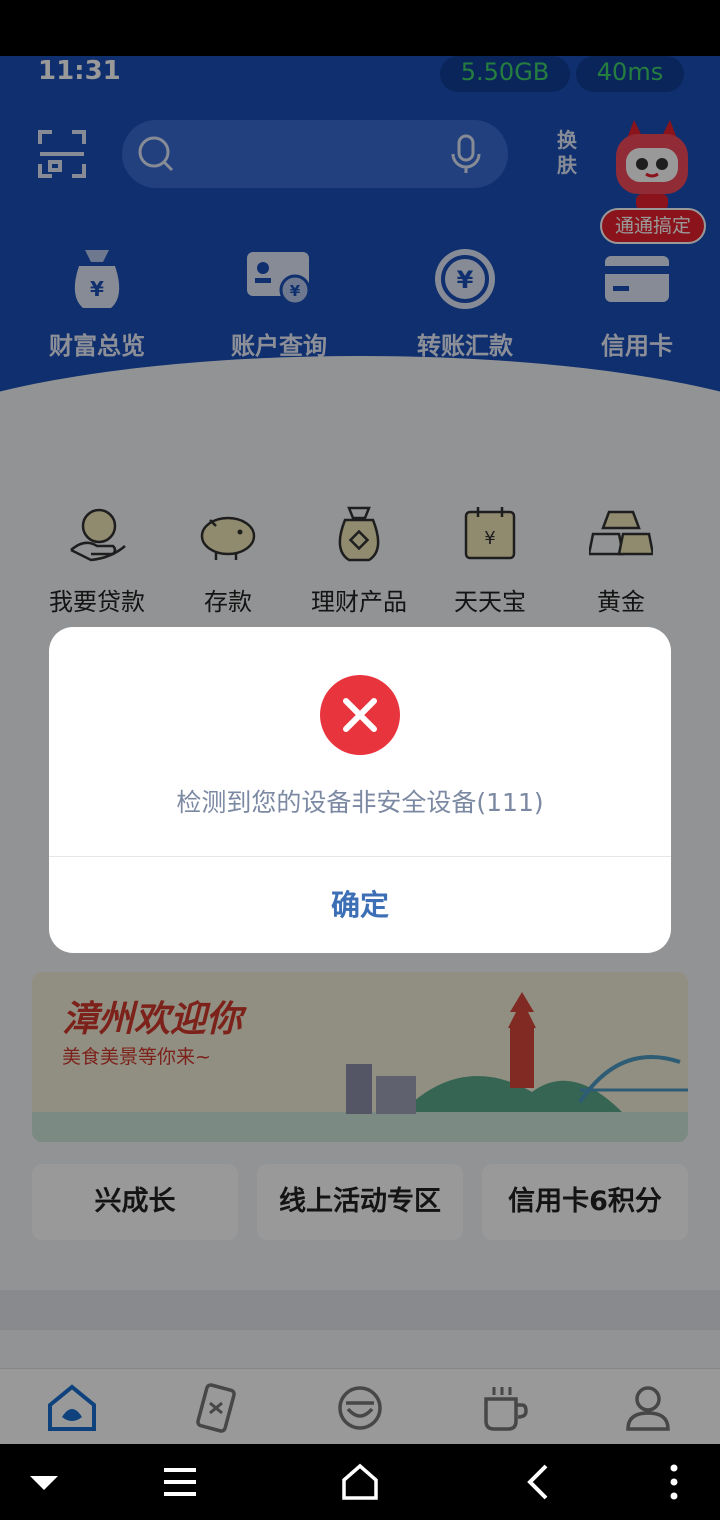 The width and height of the screenshot is (720, 1520). I want to click on system-nav-bar, so click(360, 1482).